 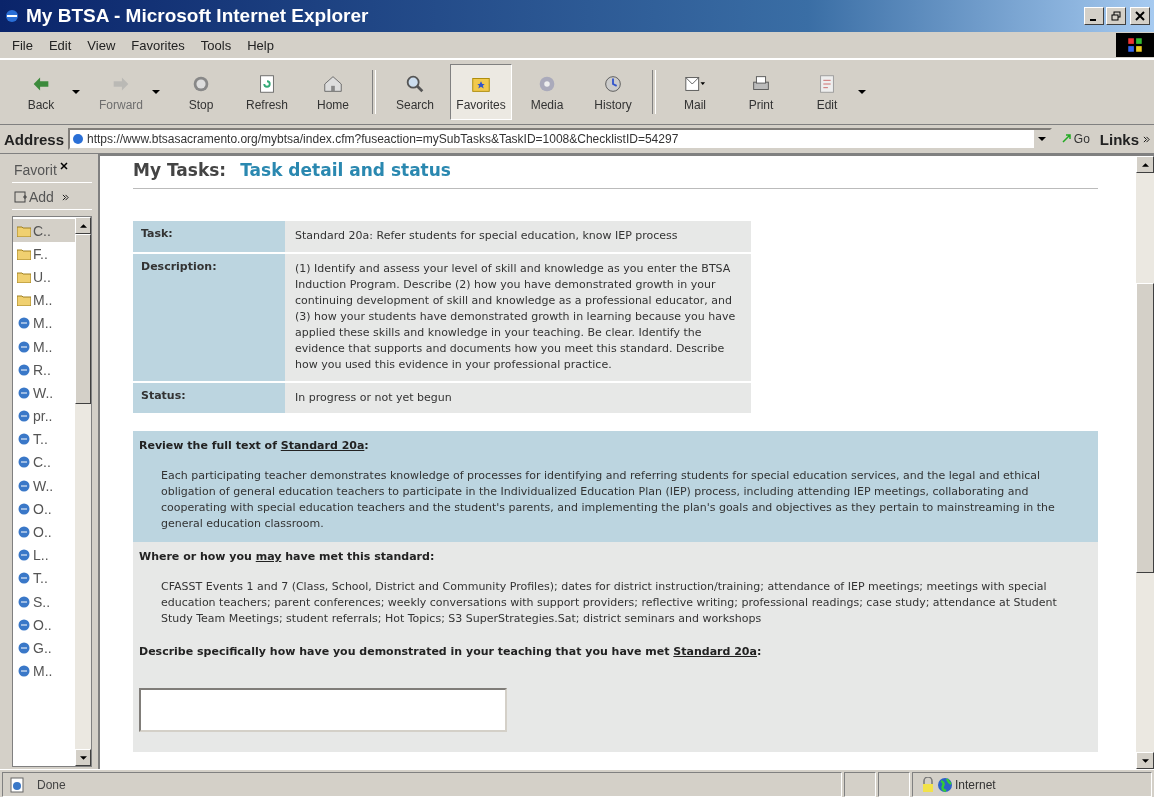 What do you see at coordinates (451, 651) in the screenshot?
I see `section-title: Describe specifically how have you demonstrated in your teaching that you have met Standard 20a:` at bounding box center [451, 651].